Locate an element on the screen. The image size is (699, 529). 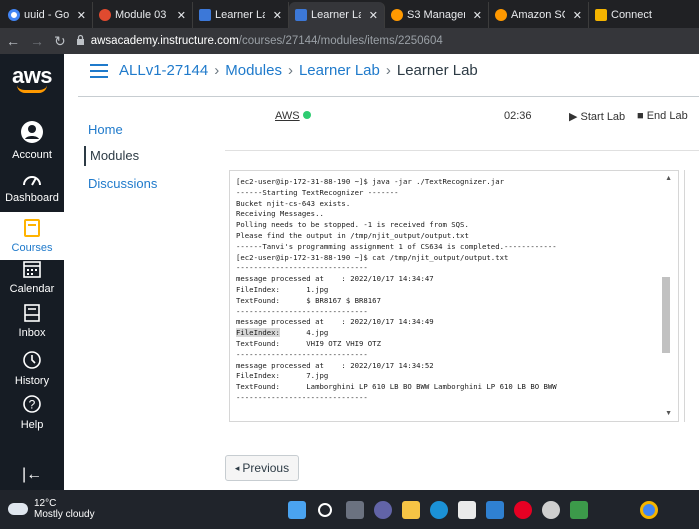
lab-toolbar: AWS 02:36 ▶ Start Lab ■ End Lab is located at coordinates (462, 117).